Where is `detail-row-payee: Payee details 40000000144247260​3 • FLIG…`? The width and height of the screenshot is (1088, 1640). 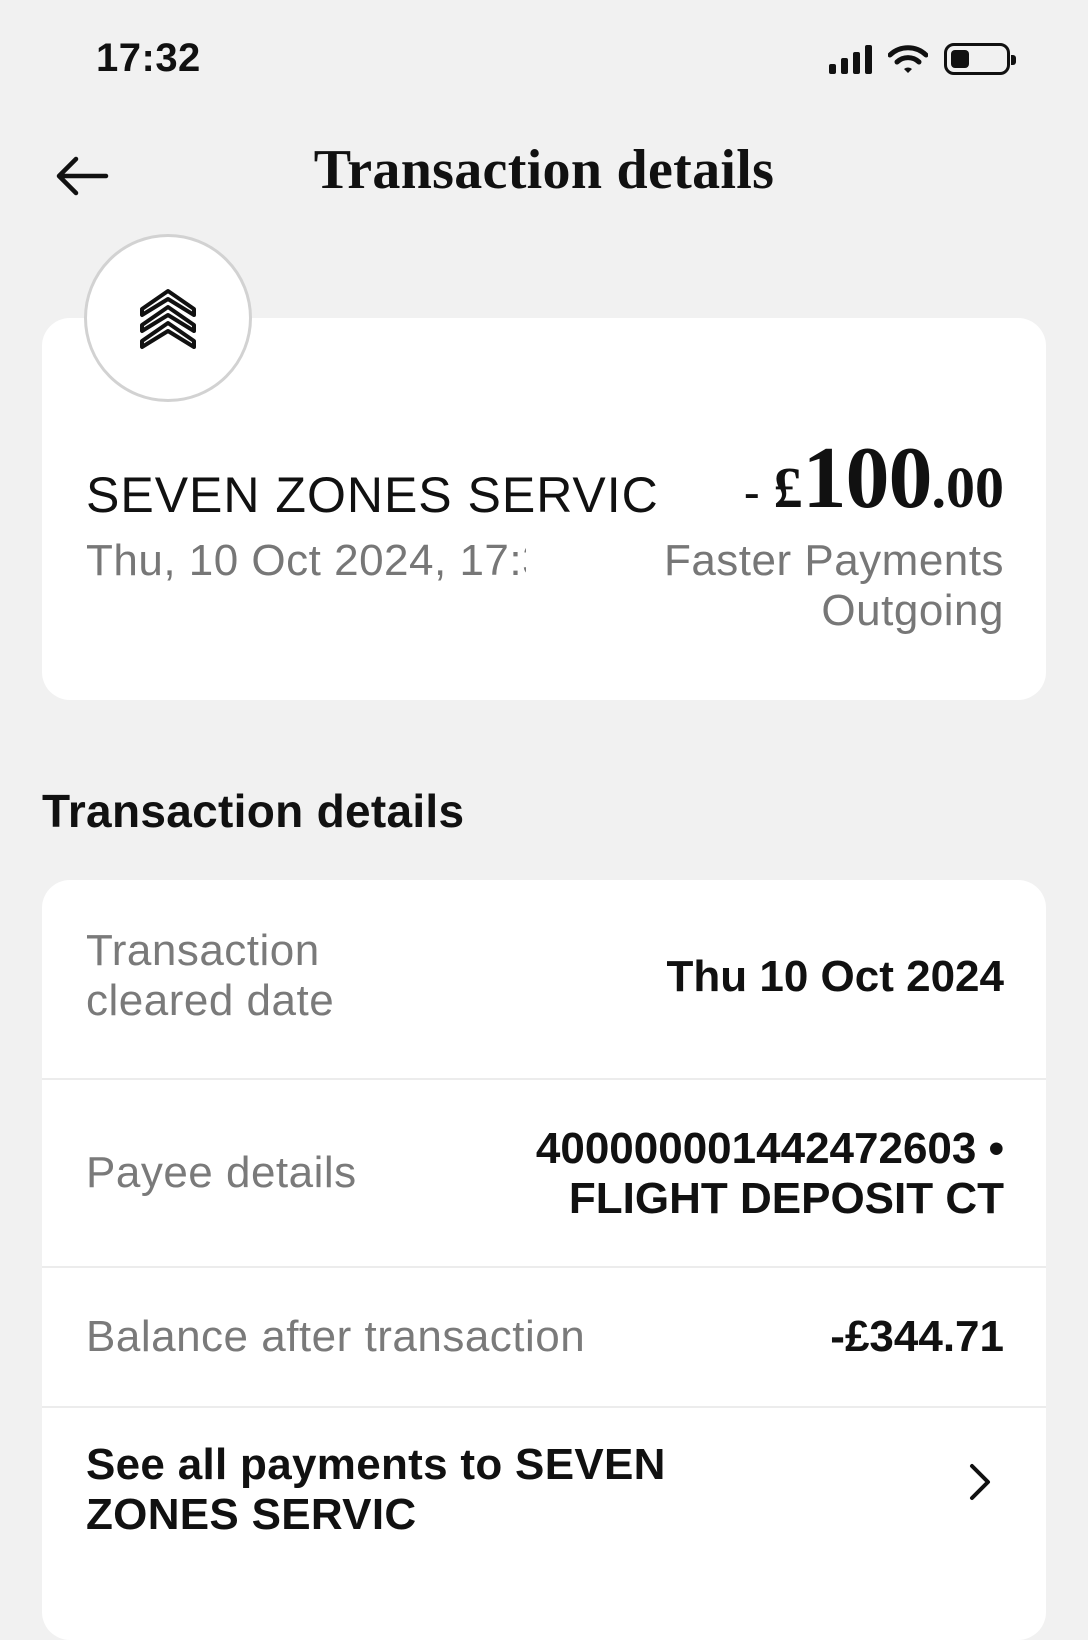
detail-row-payee: Payee details 40000000144247260​3 • FLIG… is located at coordinates (544, 1174).